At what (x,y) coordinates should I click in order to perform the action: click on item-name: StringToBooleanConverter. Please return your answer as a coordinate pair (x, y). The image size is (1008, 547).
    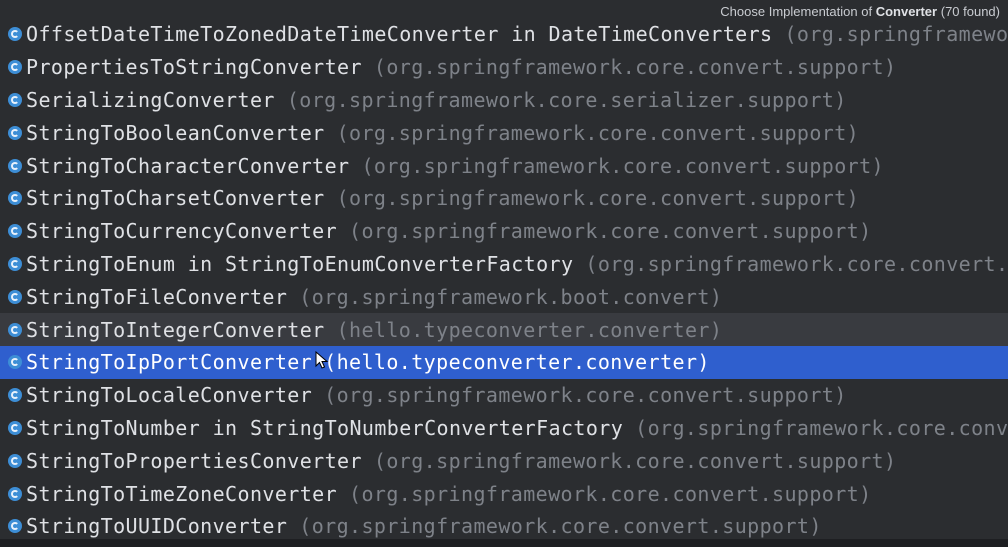
    Looking at the image, I should click on (175, 132).